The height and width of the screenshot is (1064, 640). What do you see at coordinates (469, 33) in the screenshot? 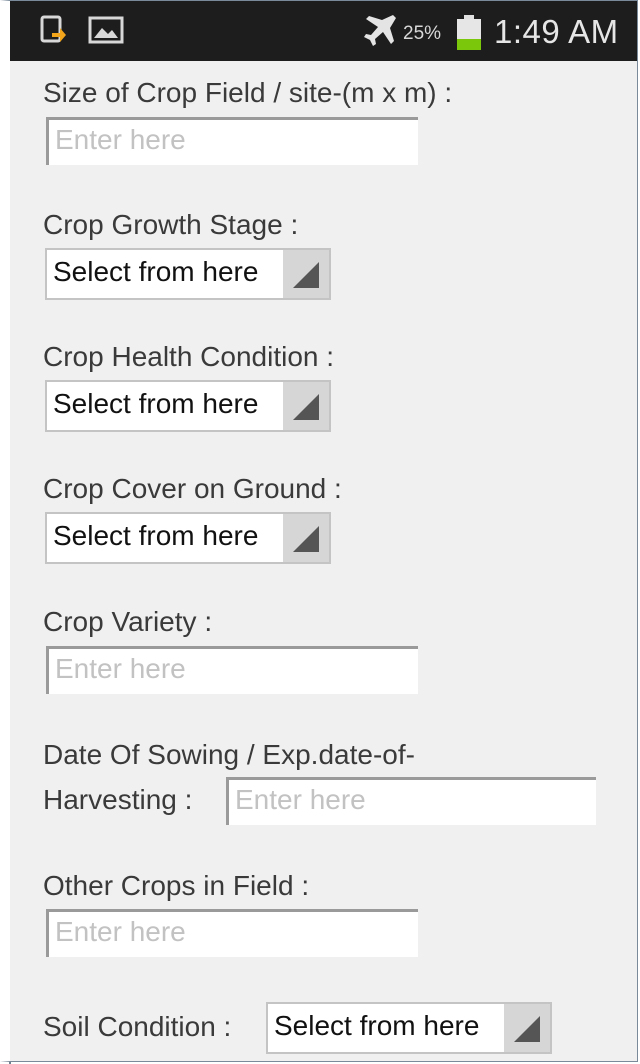
I see `battery-icon` at bounding box center [469, 33].